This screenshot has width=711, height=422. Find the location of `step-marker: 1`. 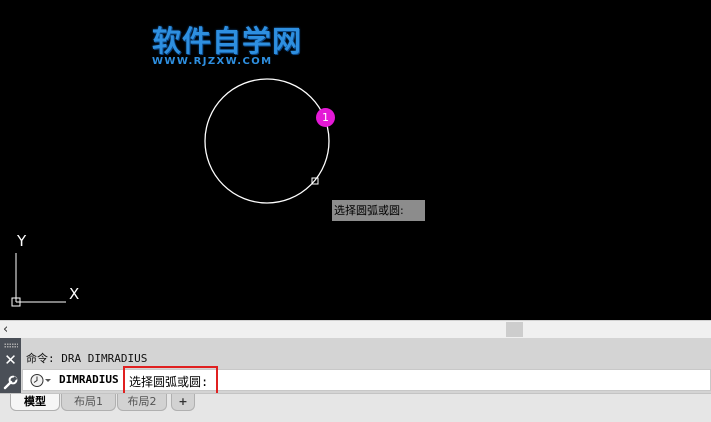

step-marker: 1 is located at coordinates (325, 117).